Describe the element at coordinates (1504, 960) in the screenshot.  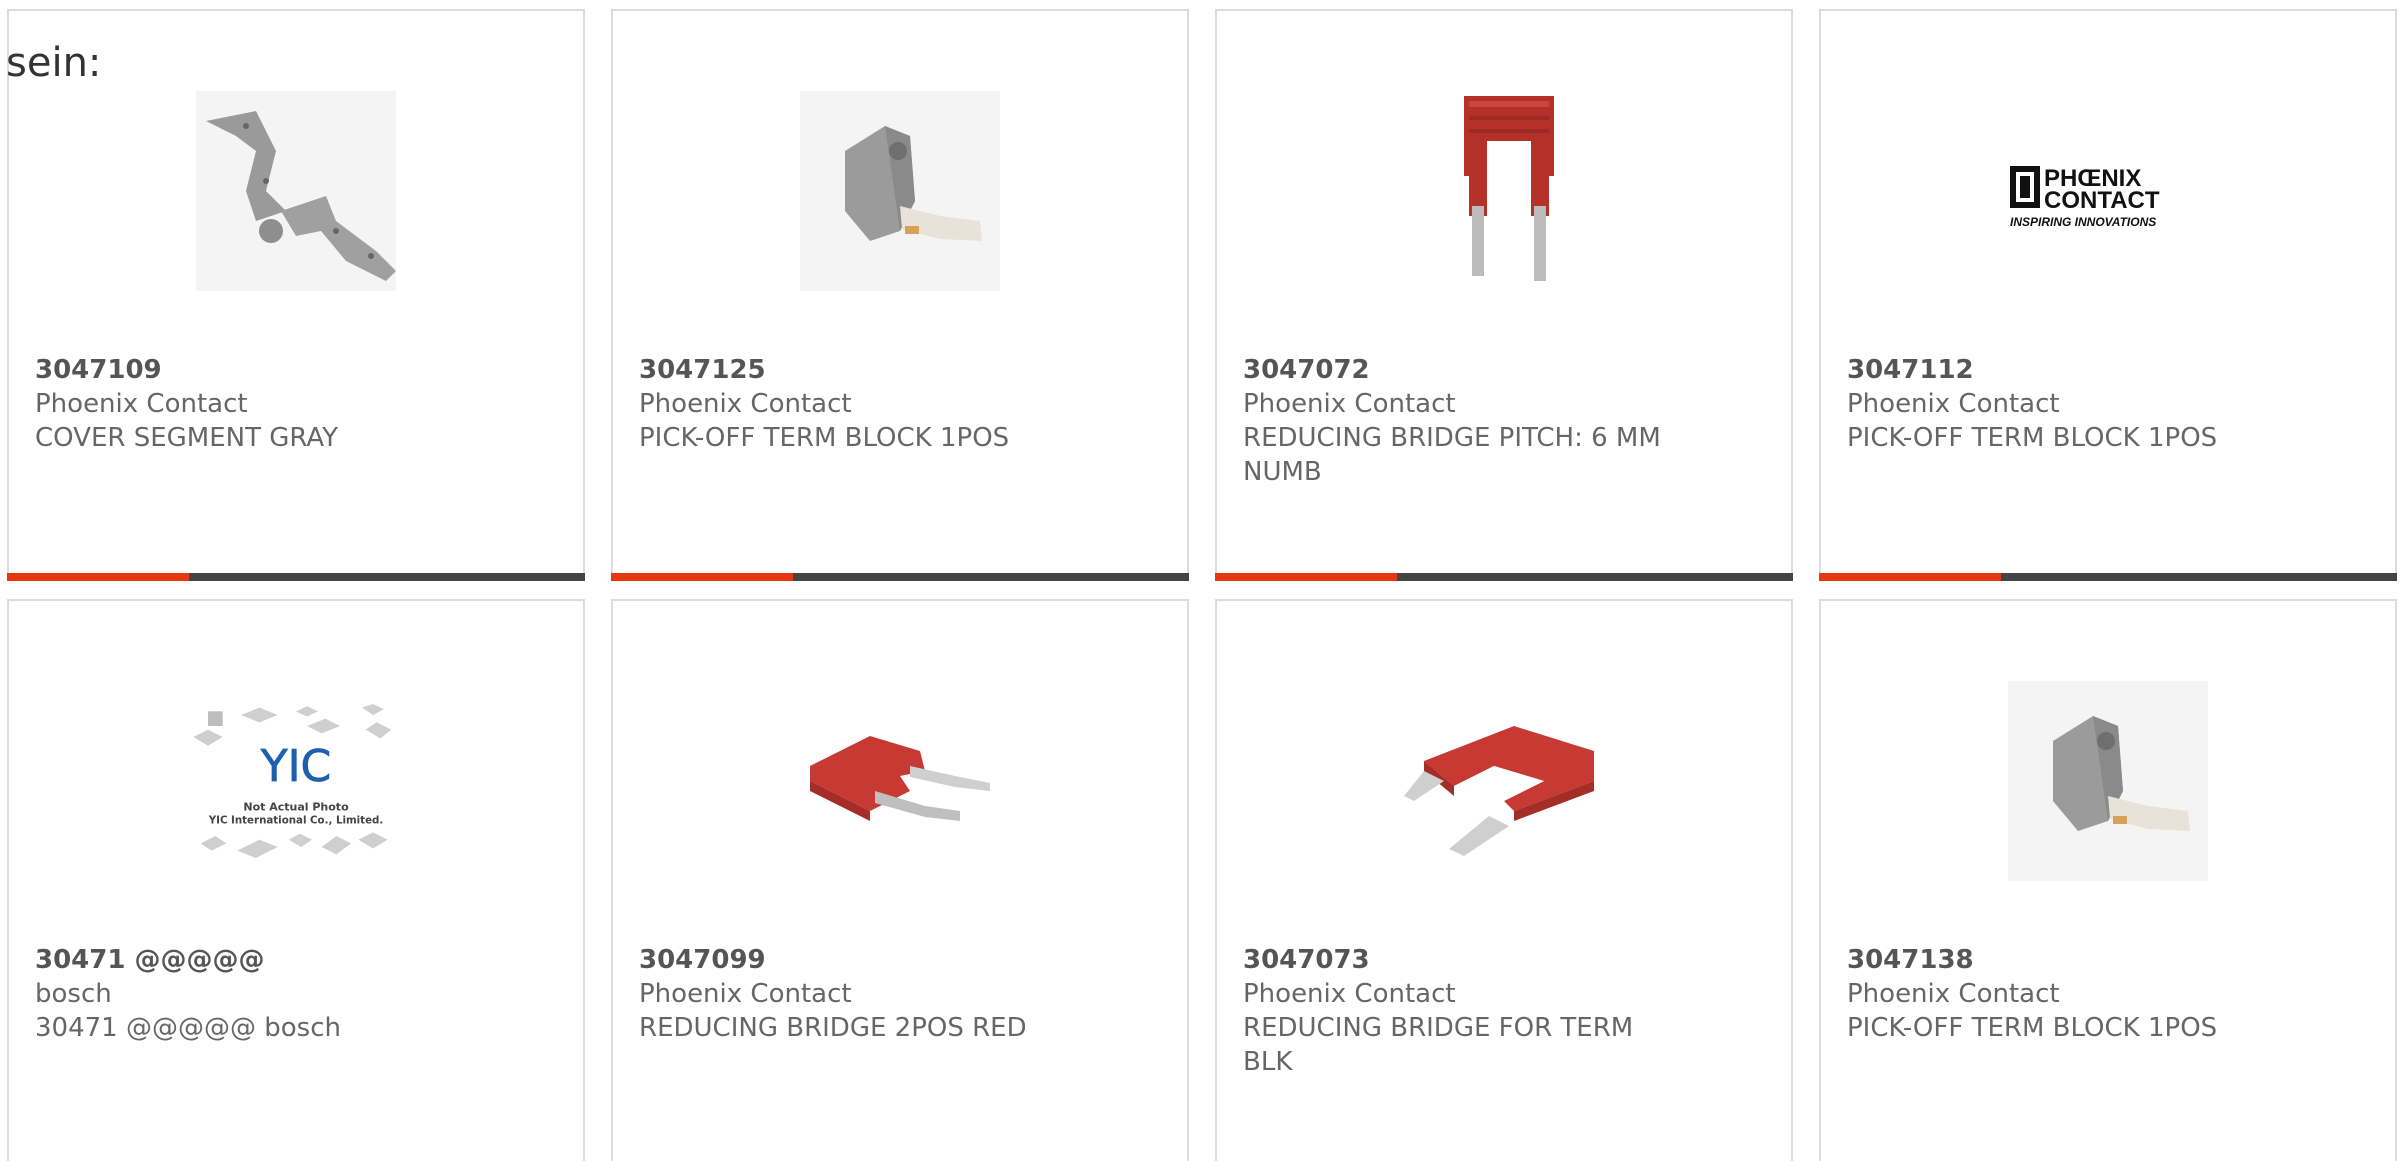
I see `part-number-link: 3047073` at that location.